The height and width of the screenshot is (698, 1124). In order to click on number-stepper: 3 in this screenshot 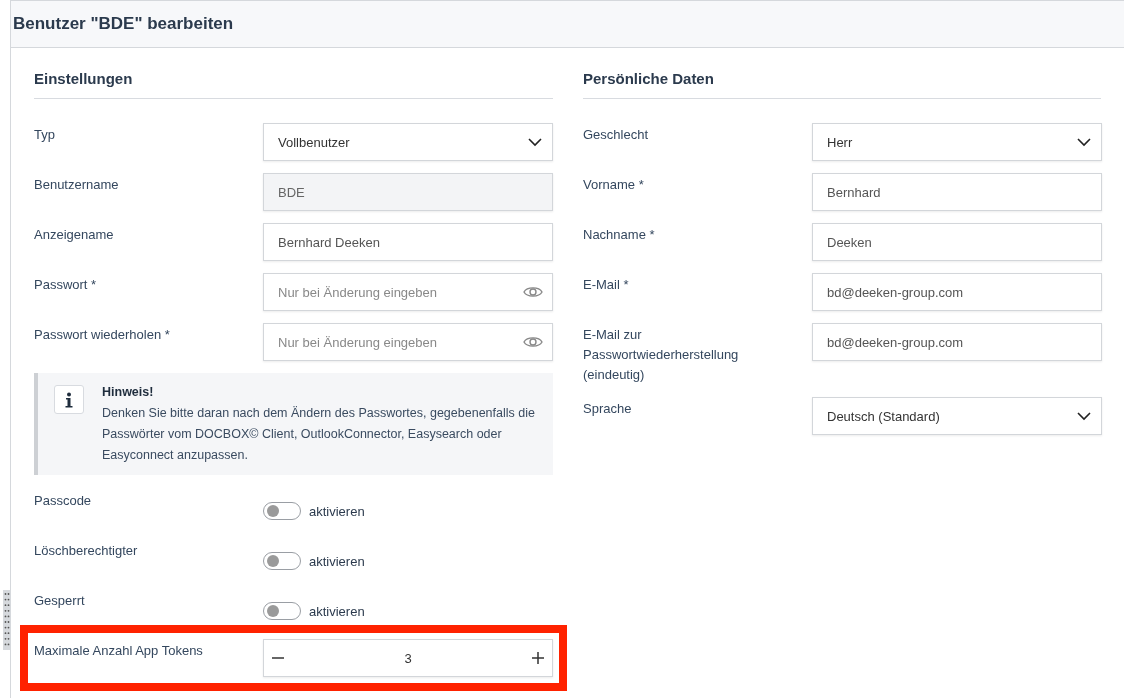, I will do `click(408, 658)`.